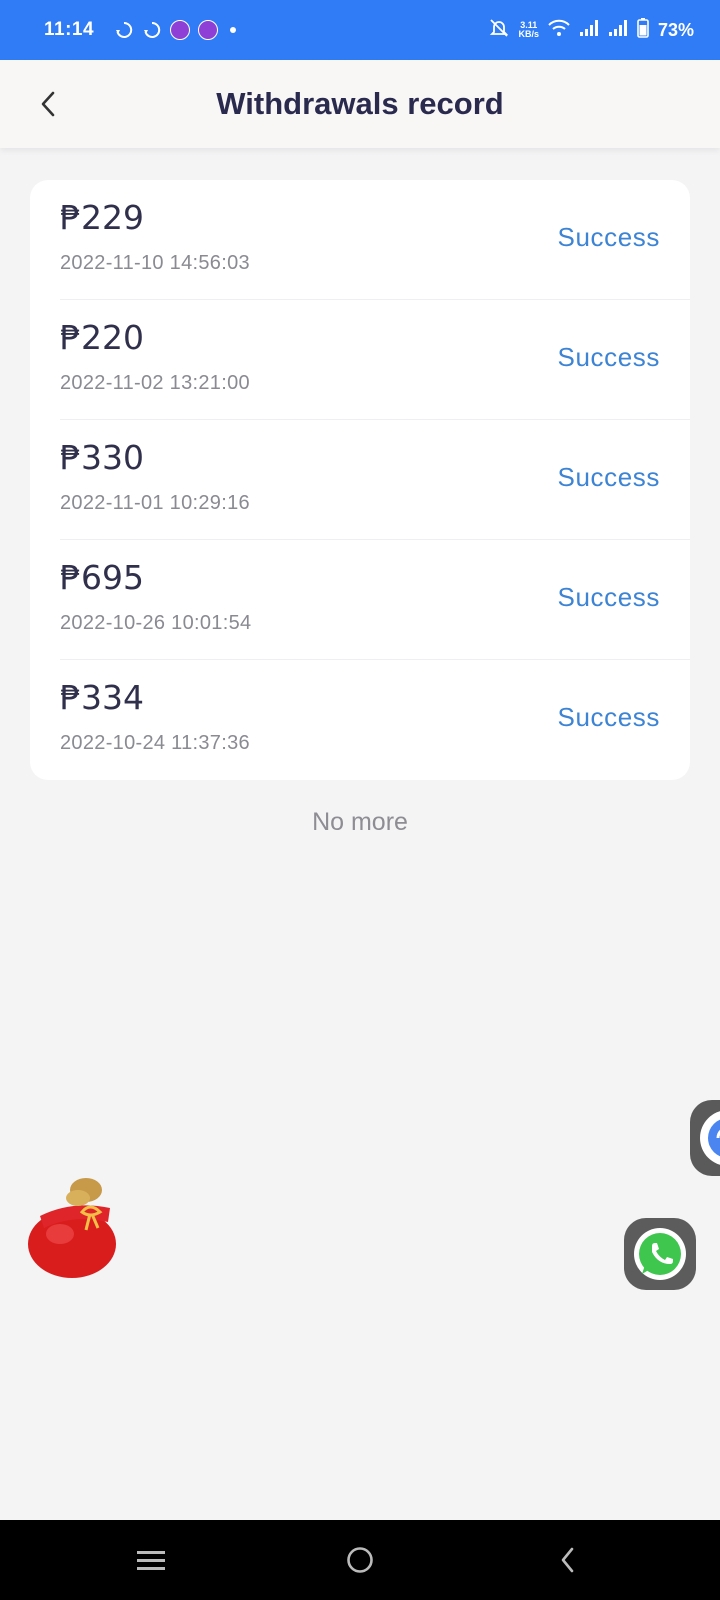 This screenshot has height=1600, width=720. What do you see at coordinates (155, 383) in the screenshot?
I see `record-datetime: 2022-11-02 13:21:00` at bounding box center [155, 383].